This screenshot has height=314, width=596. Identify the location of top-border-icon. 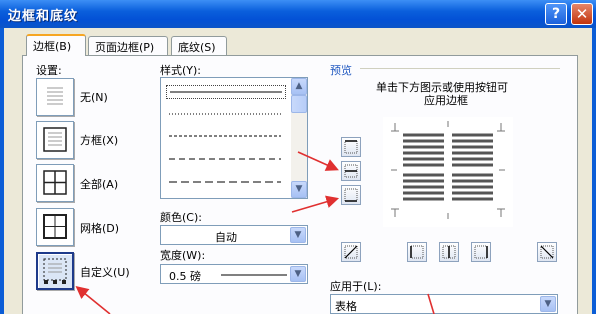
(351, 147).